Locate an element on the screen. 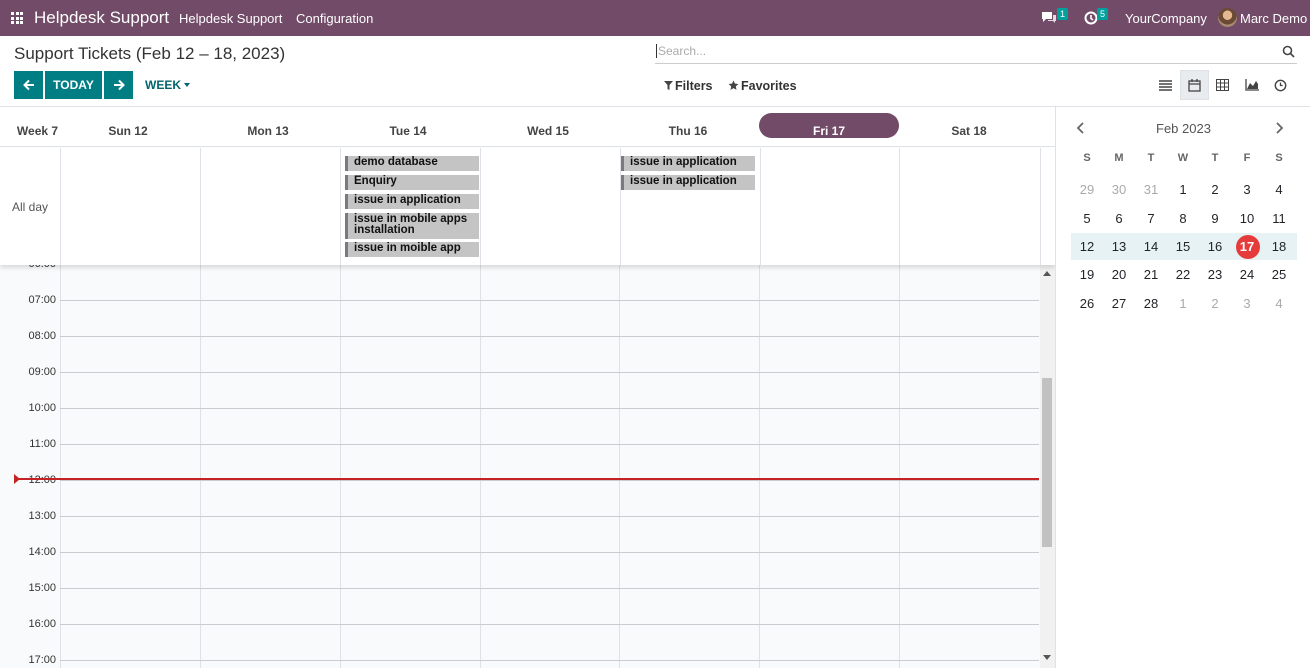 The image size is (1310, 668). calendar-view-button is located at coordinates (1194, 85).